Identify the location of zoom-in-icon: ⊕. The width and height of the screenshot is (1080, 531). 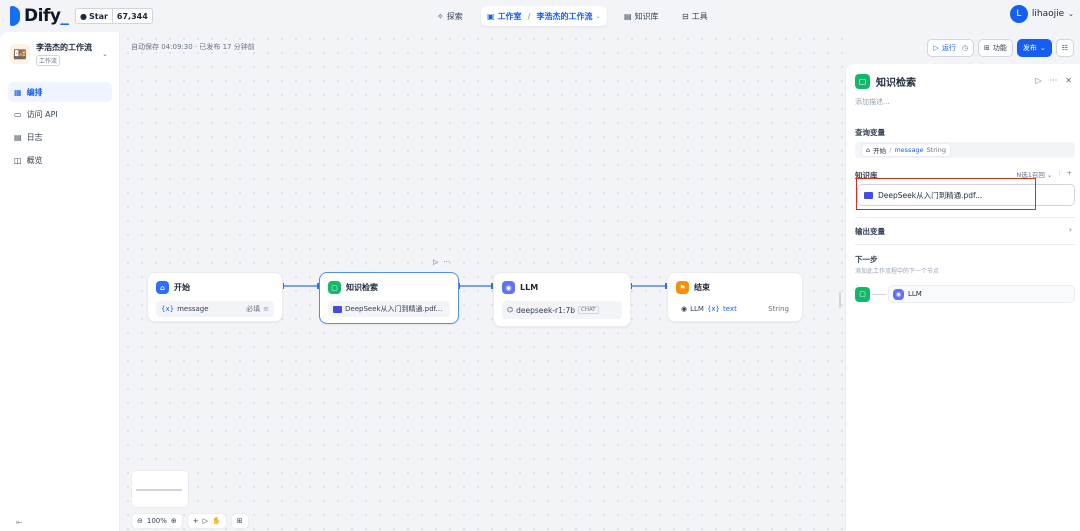
(174, 521).